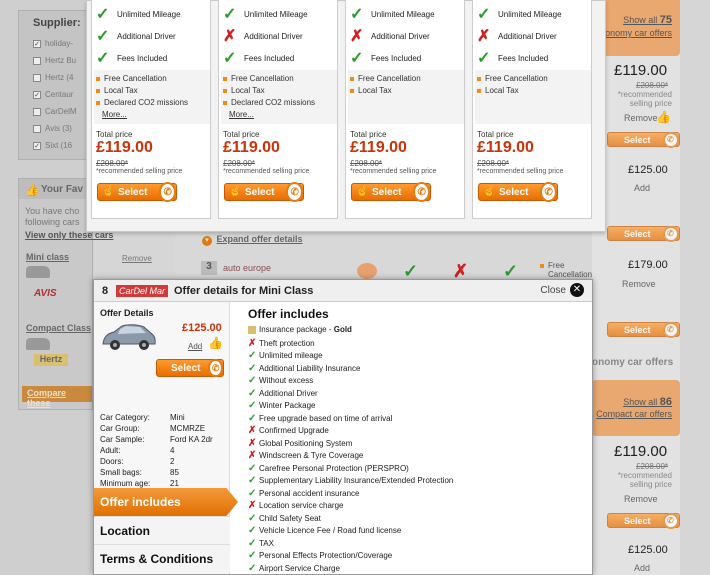 This screenshot has width=710, height=575. What do you see at coordinates (164, 473) in the screenshot?
I see `spec-row: Small bags: 85` at bounding box center [164, 473].